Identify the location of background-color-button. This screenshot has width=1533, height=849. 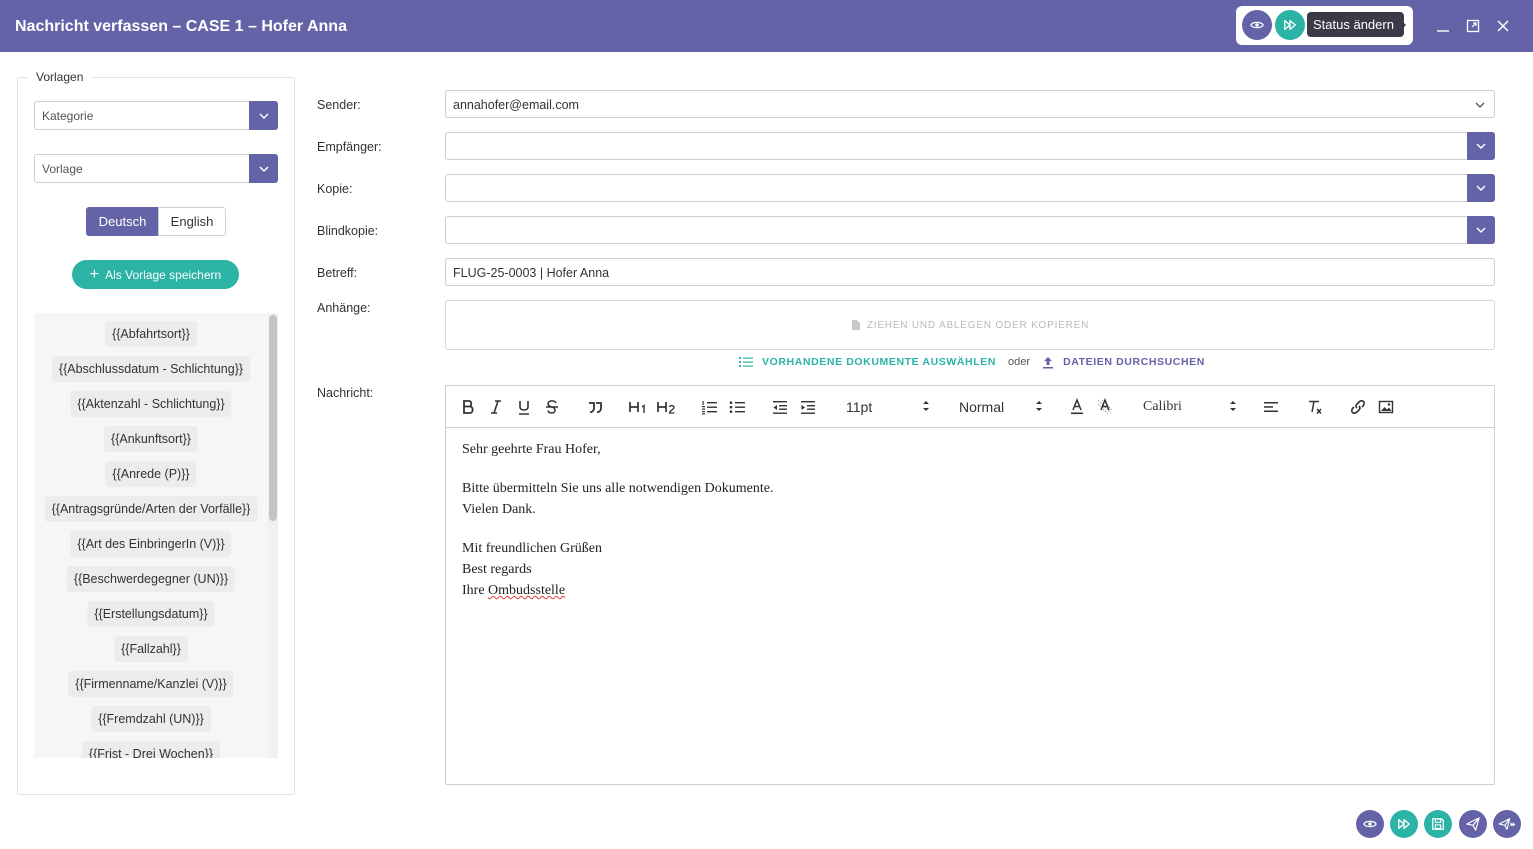
(1105, 407).